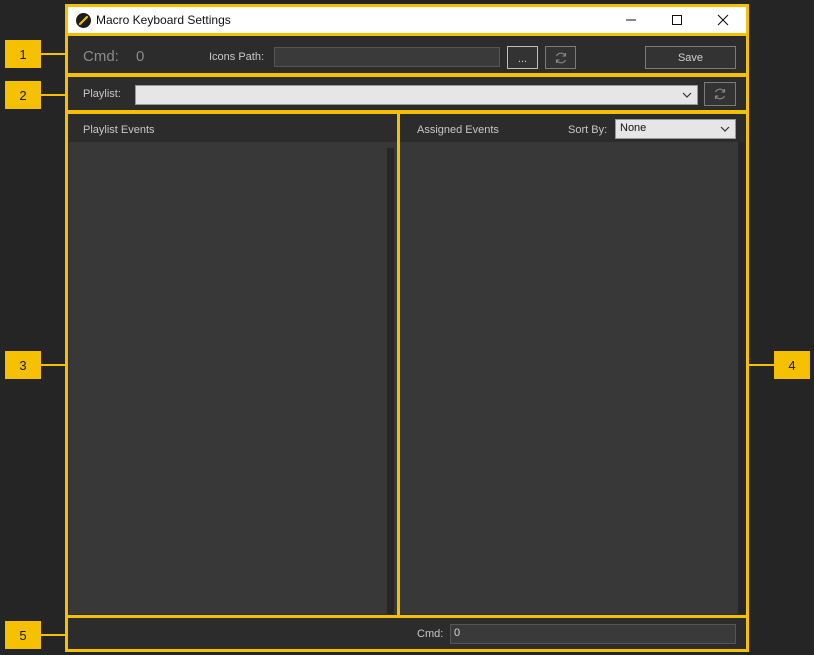 This screenshot has height=655, width=814. I want to click on callout-2: 2, so click(23, 95).